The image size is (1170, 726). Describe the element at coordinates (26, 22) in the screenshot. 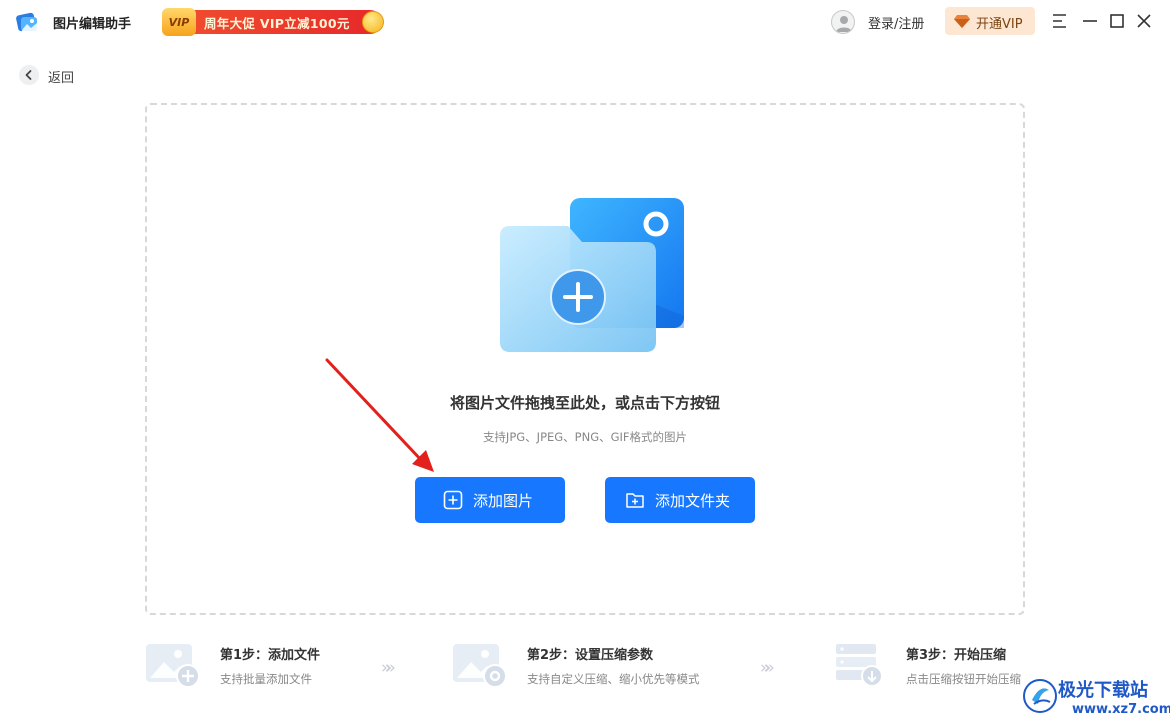

I see `app-logo-icon` at that location.